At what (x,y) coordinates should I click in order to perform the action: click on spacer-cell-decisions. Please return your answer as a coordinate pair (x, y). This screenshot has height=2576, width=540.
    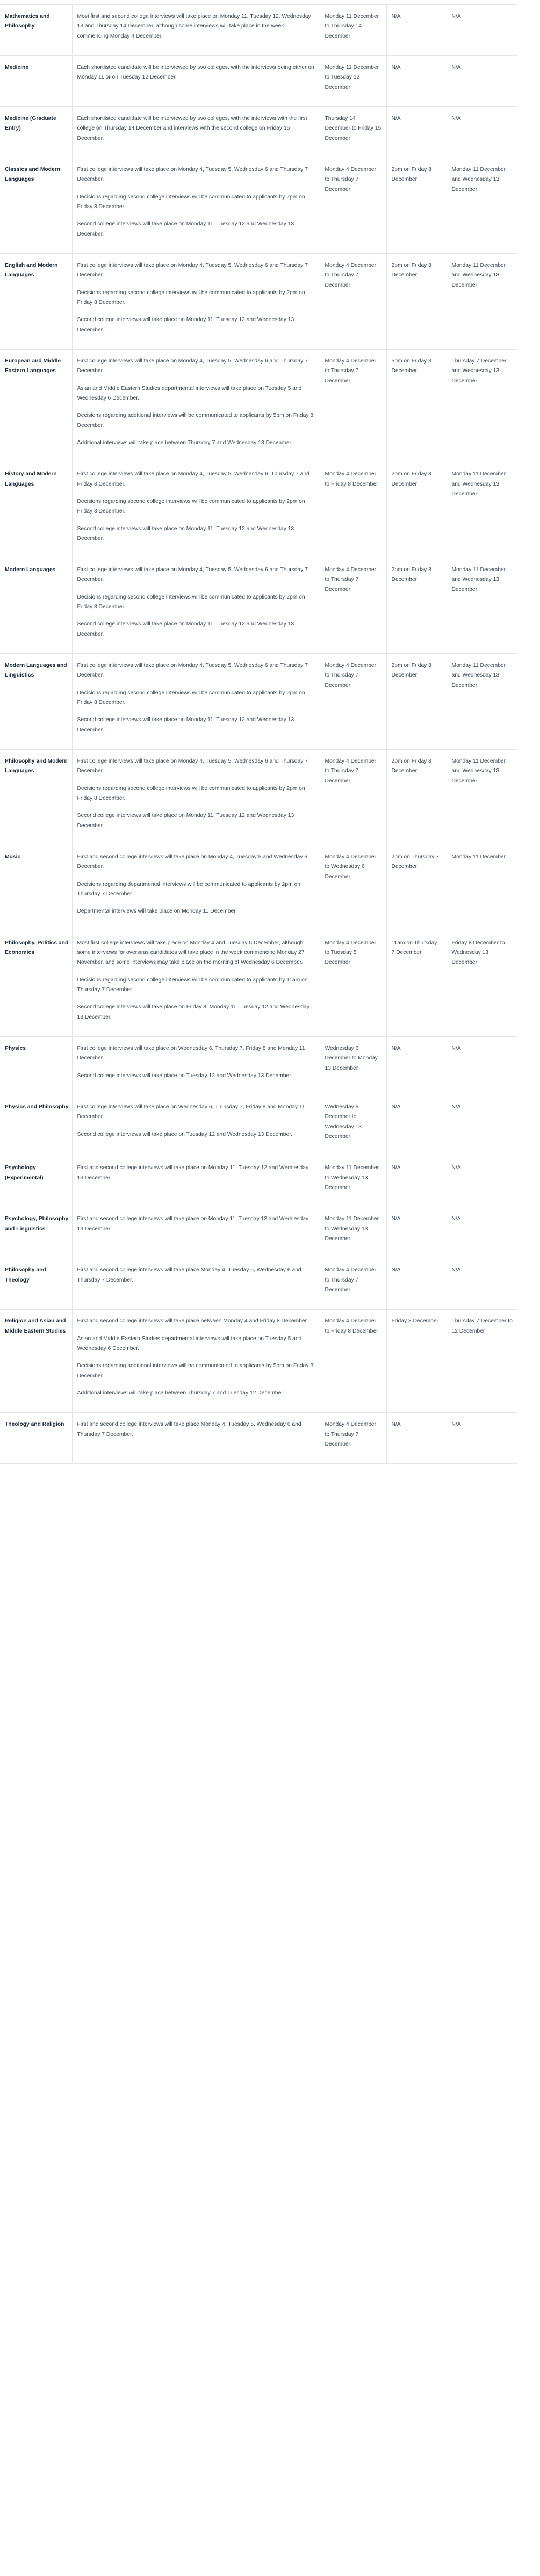
    Looking at the image, I should click on (416, 3).